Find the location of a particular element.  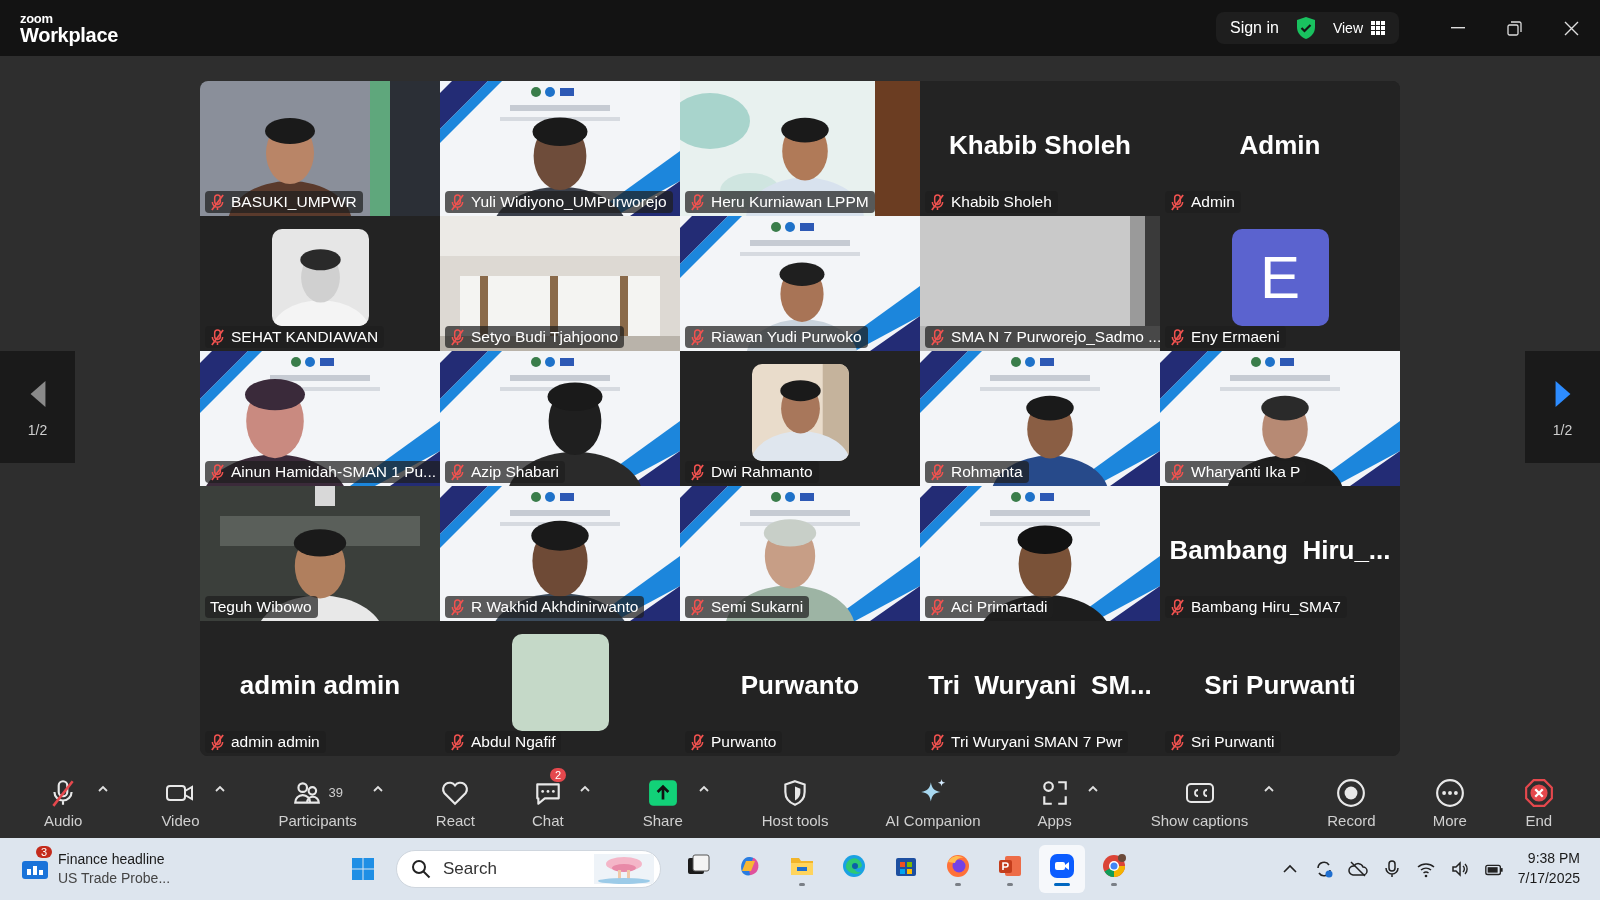

minimize-icon is located at coordinates (1457, 28).